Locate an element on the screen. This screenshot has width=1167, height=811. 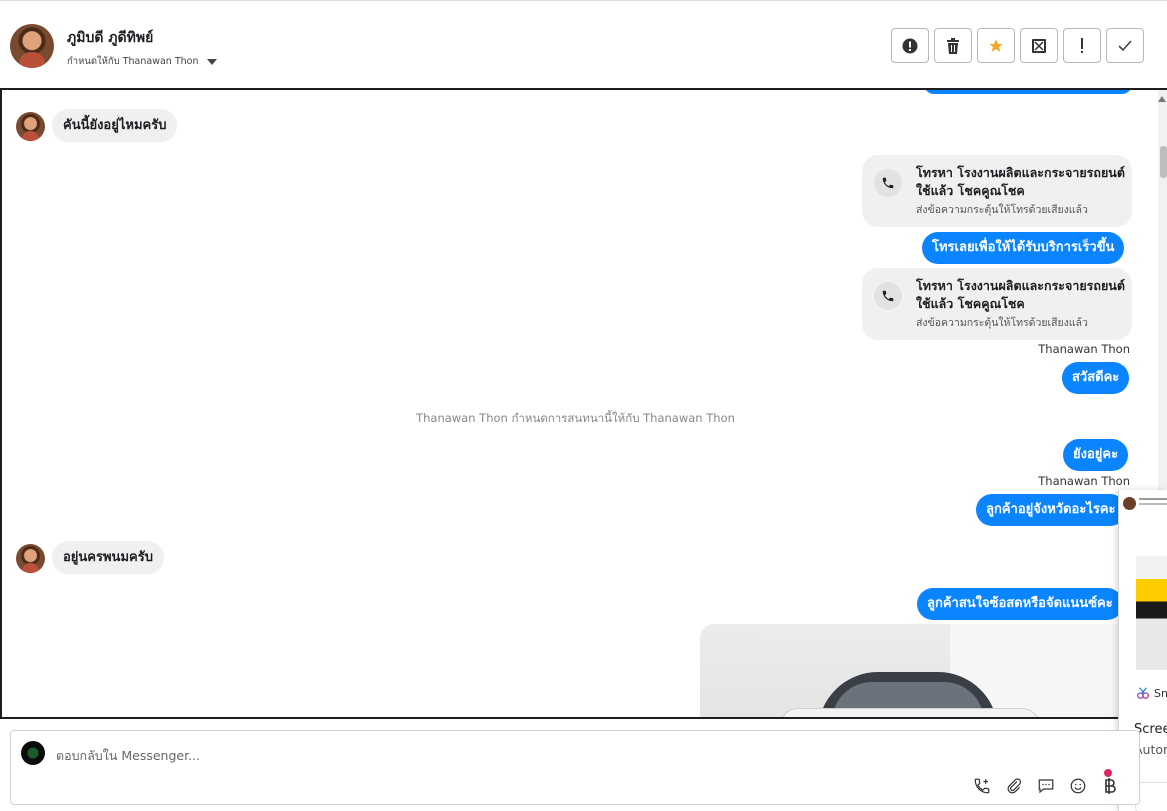
star-button is located at coordinates (996, 45).